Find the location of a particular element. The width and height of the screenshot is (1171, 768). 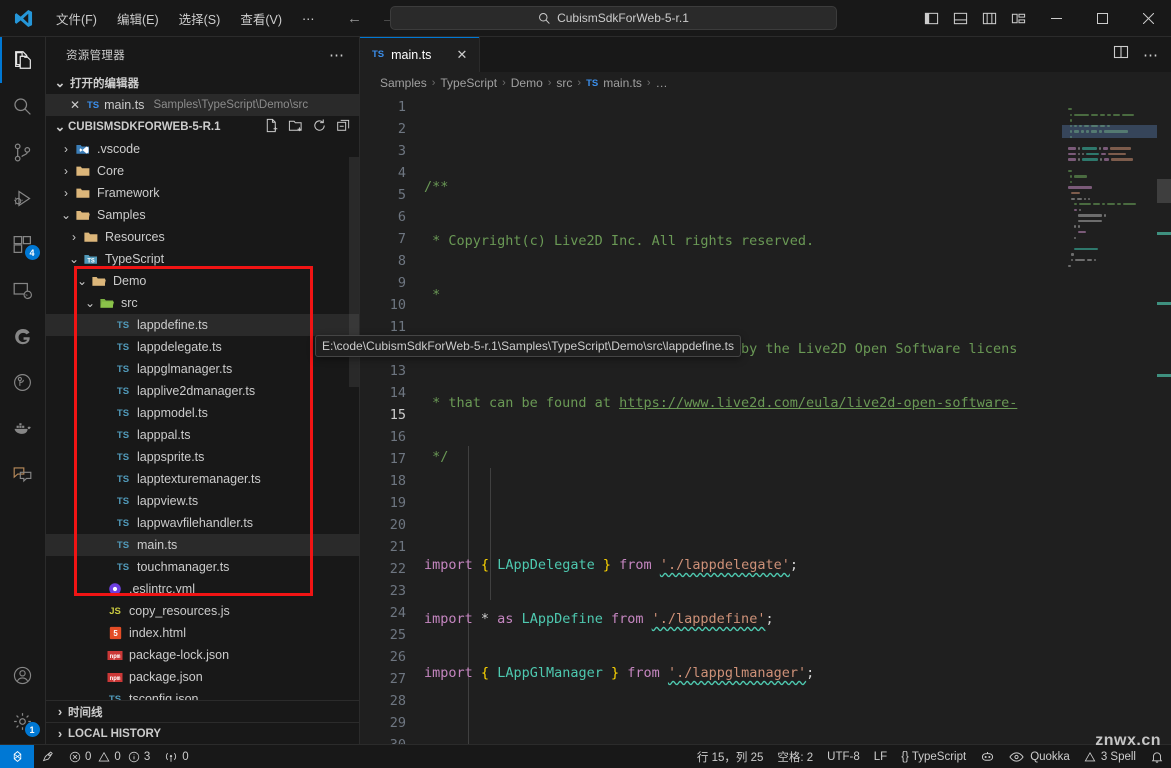

tree-file-lapplive2dmanager-ts: TS lapplive2dmanager.ts is located at coordinates (202, 391).